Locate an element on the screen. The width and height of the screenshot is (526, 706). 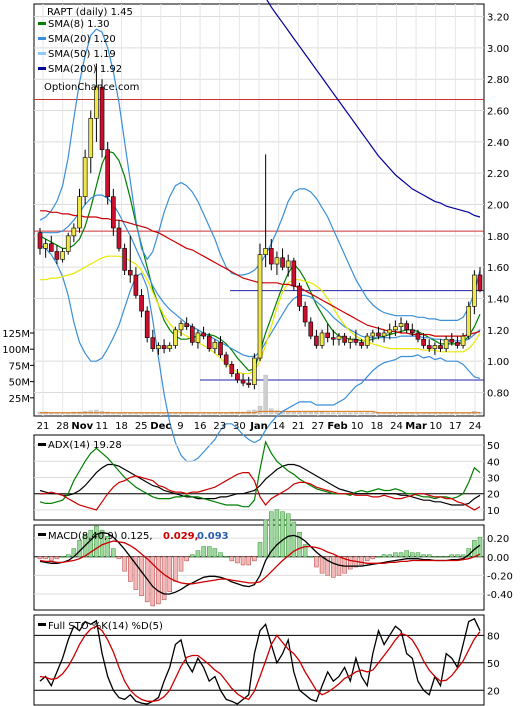
tick-macdg-0.00: 0.00 is located at coordinates (498, 558).